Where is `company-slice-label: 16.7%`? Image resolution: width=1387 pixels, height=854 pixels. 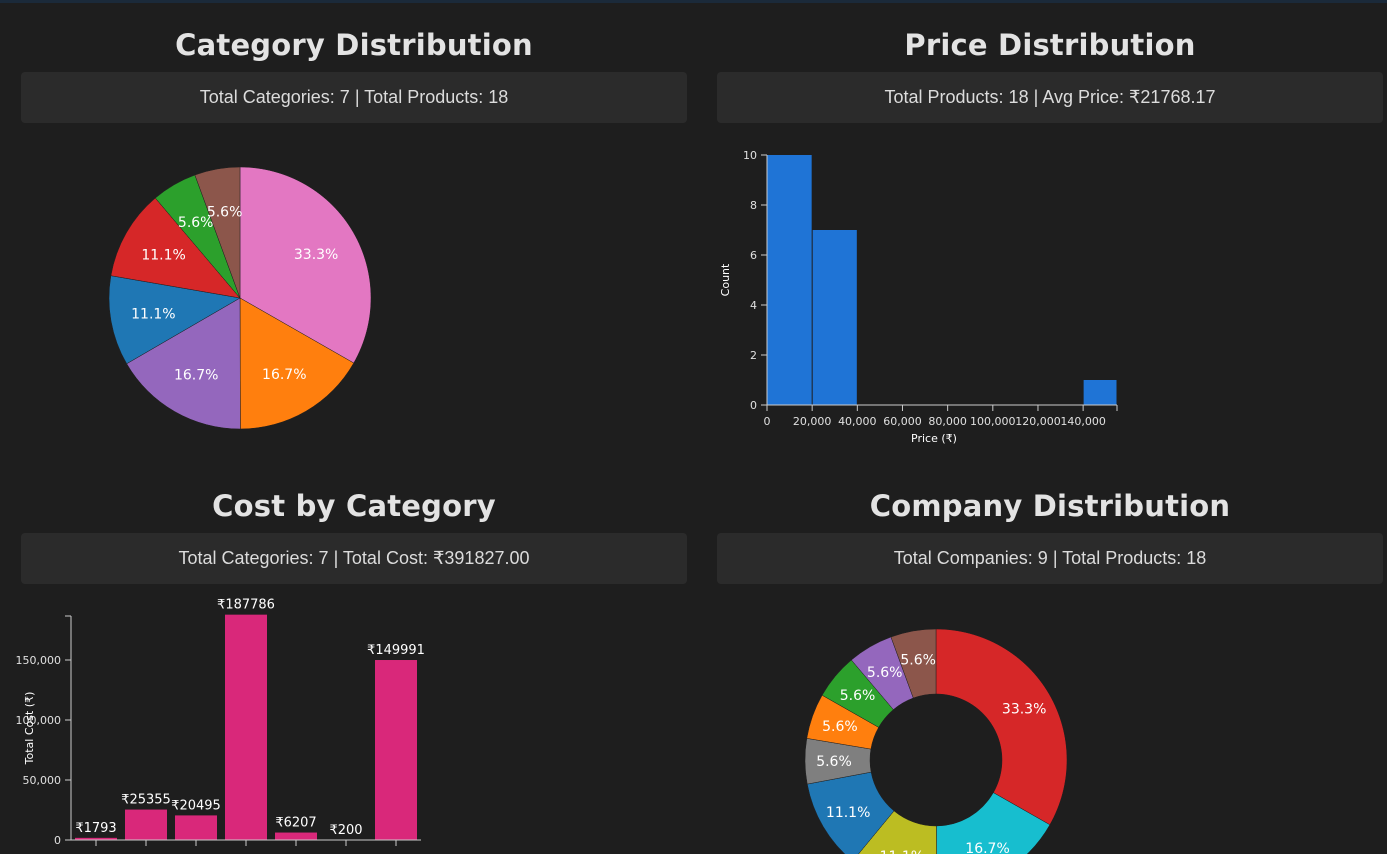
company-slice-label: 16.7% is located at coordinates (987, 847).